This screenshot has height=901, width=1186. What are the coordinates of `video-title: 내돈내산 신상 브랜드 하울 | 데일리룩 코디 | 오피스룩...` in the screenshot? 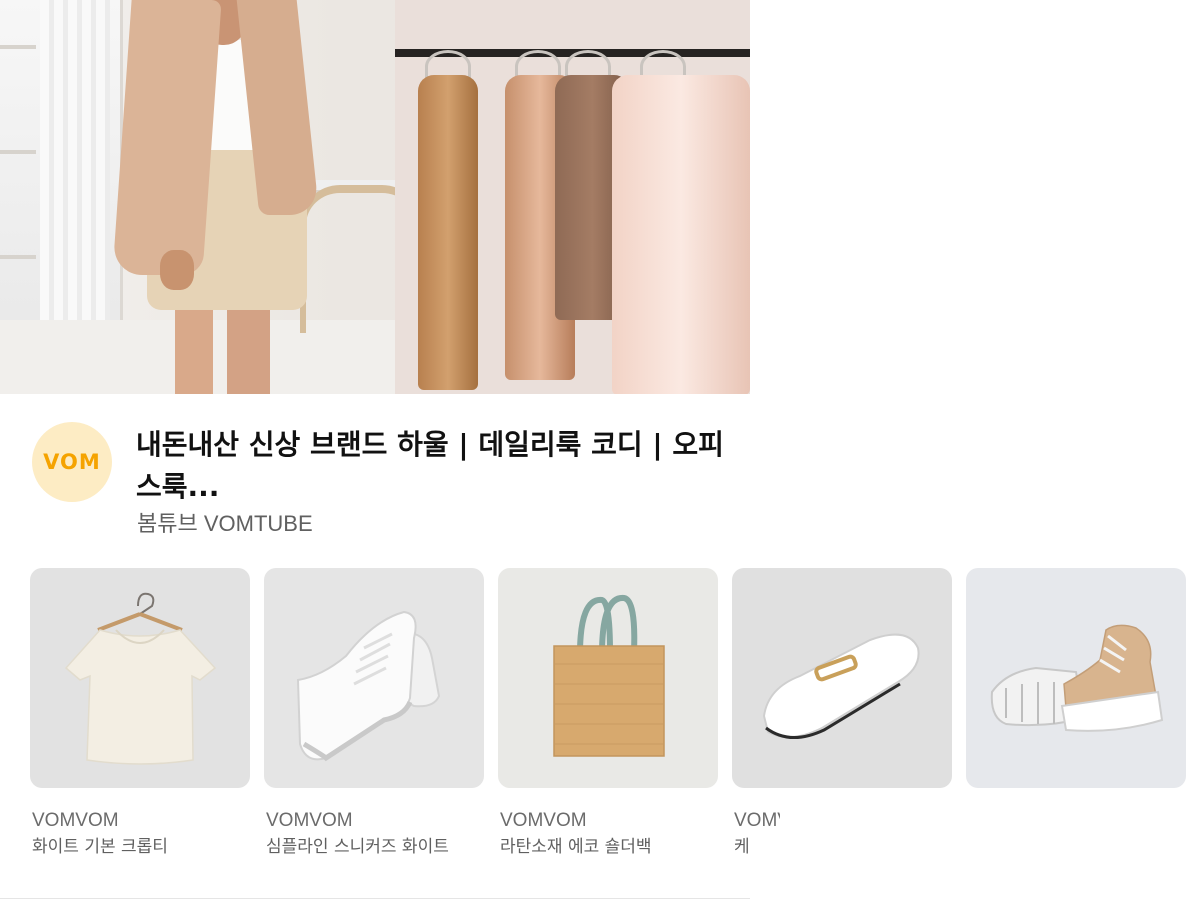 It's located at (436, 466).